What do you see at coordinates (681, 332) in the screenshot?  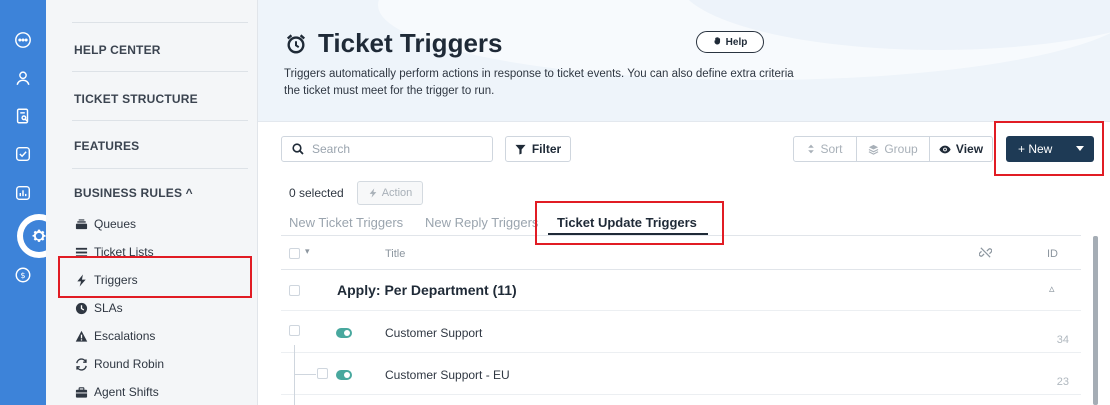 I see `table-row: Customer Support 34` at bounding box center [681, 332].